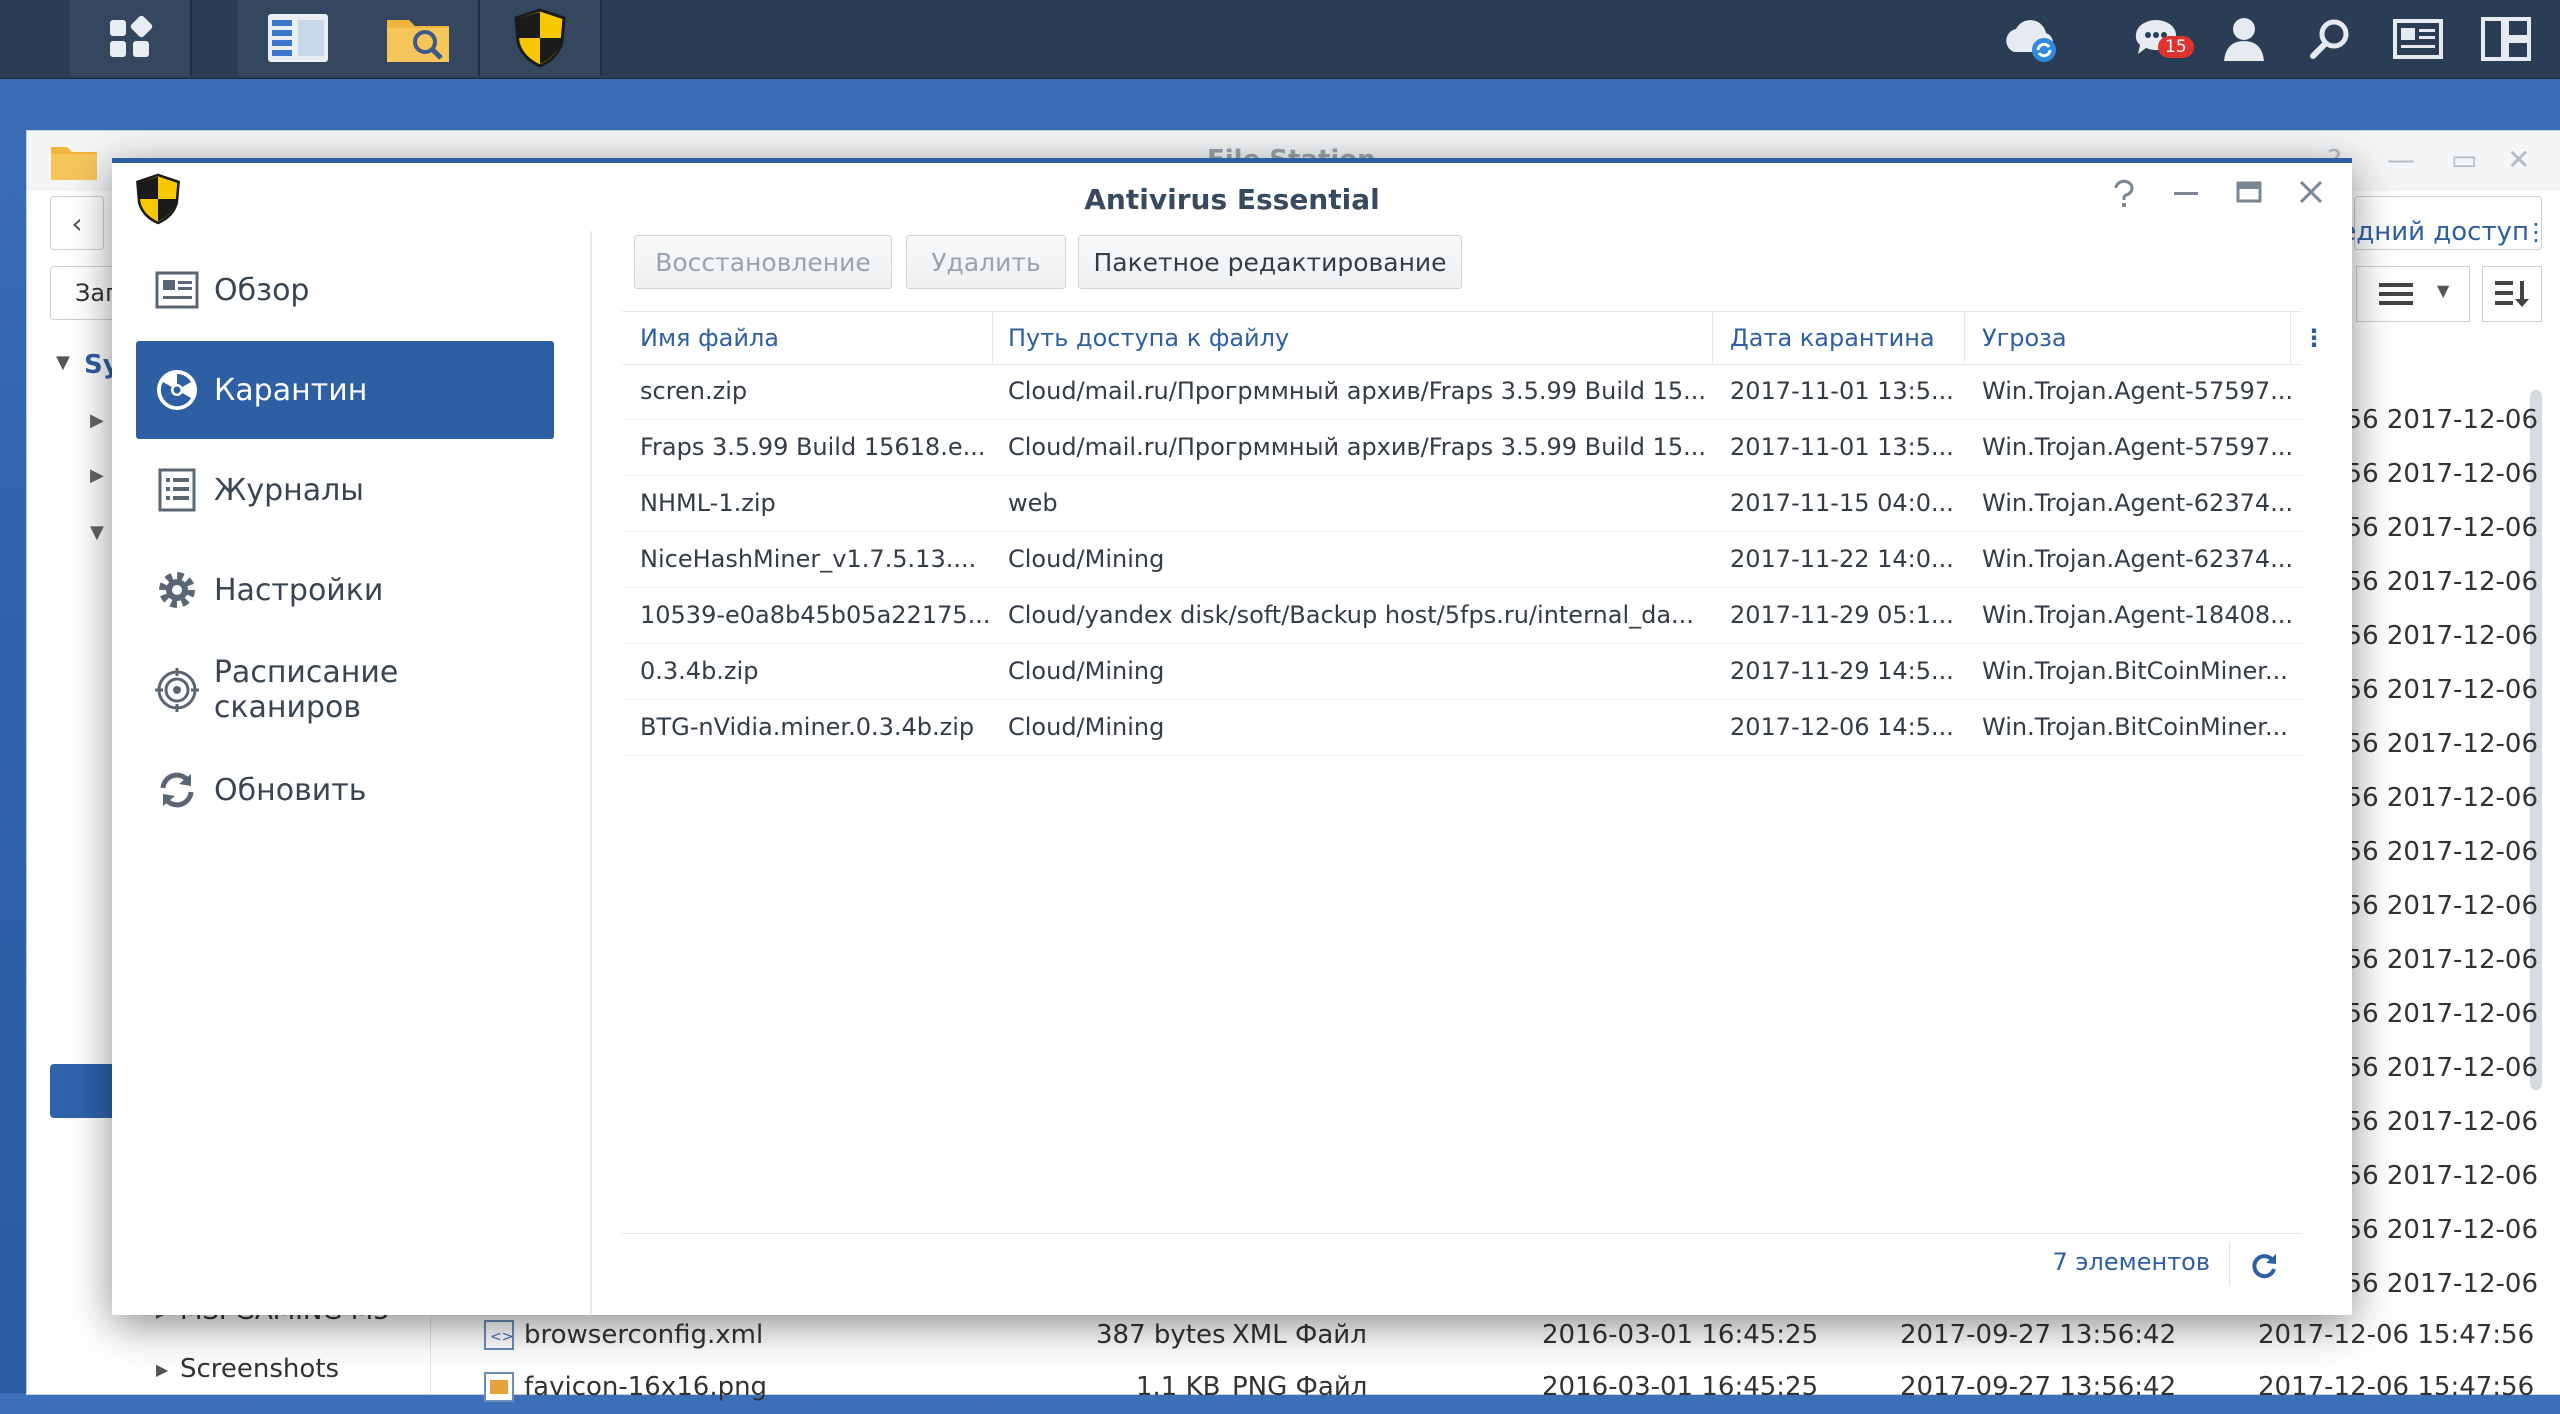 The image size is (2560, 1414). I want to click on column-quarantine-date: Дата карантина, so click(1832, 338).